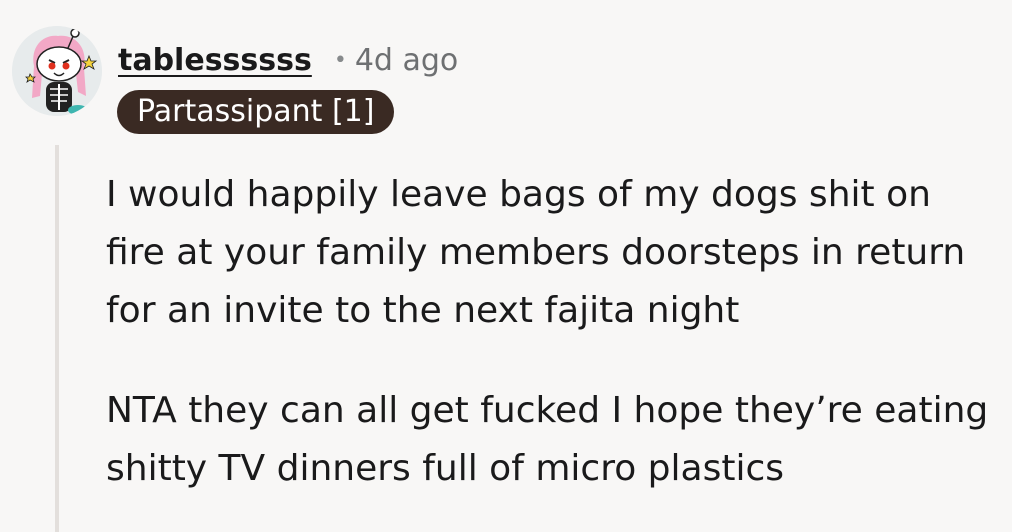 The width and height of the screenshot is (1012, 532). I want to click on user-flair-badge: Partassipant [1], so click(256, 112).